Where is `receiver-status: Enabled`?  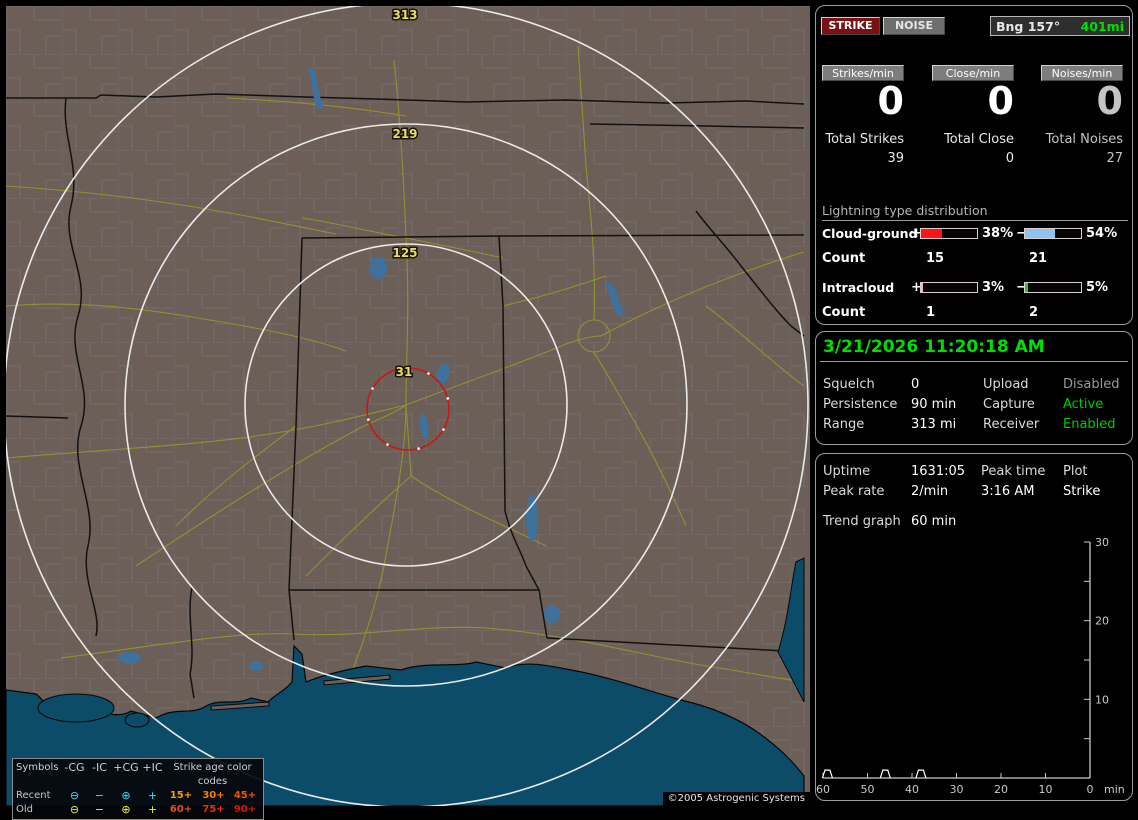
receiver-status: Enabled is located at coordinates (1089, 424).